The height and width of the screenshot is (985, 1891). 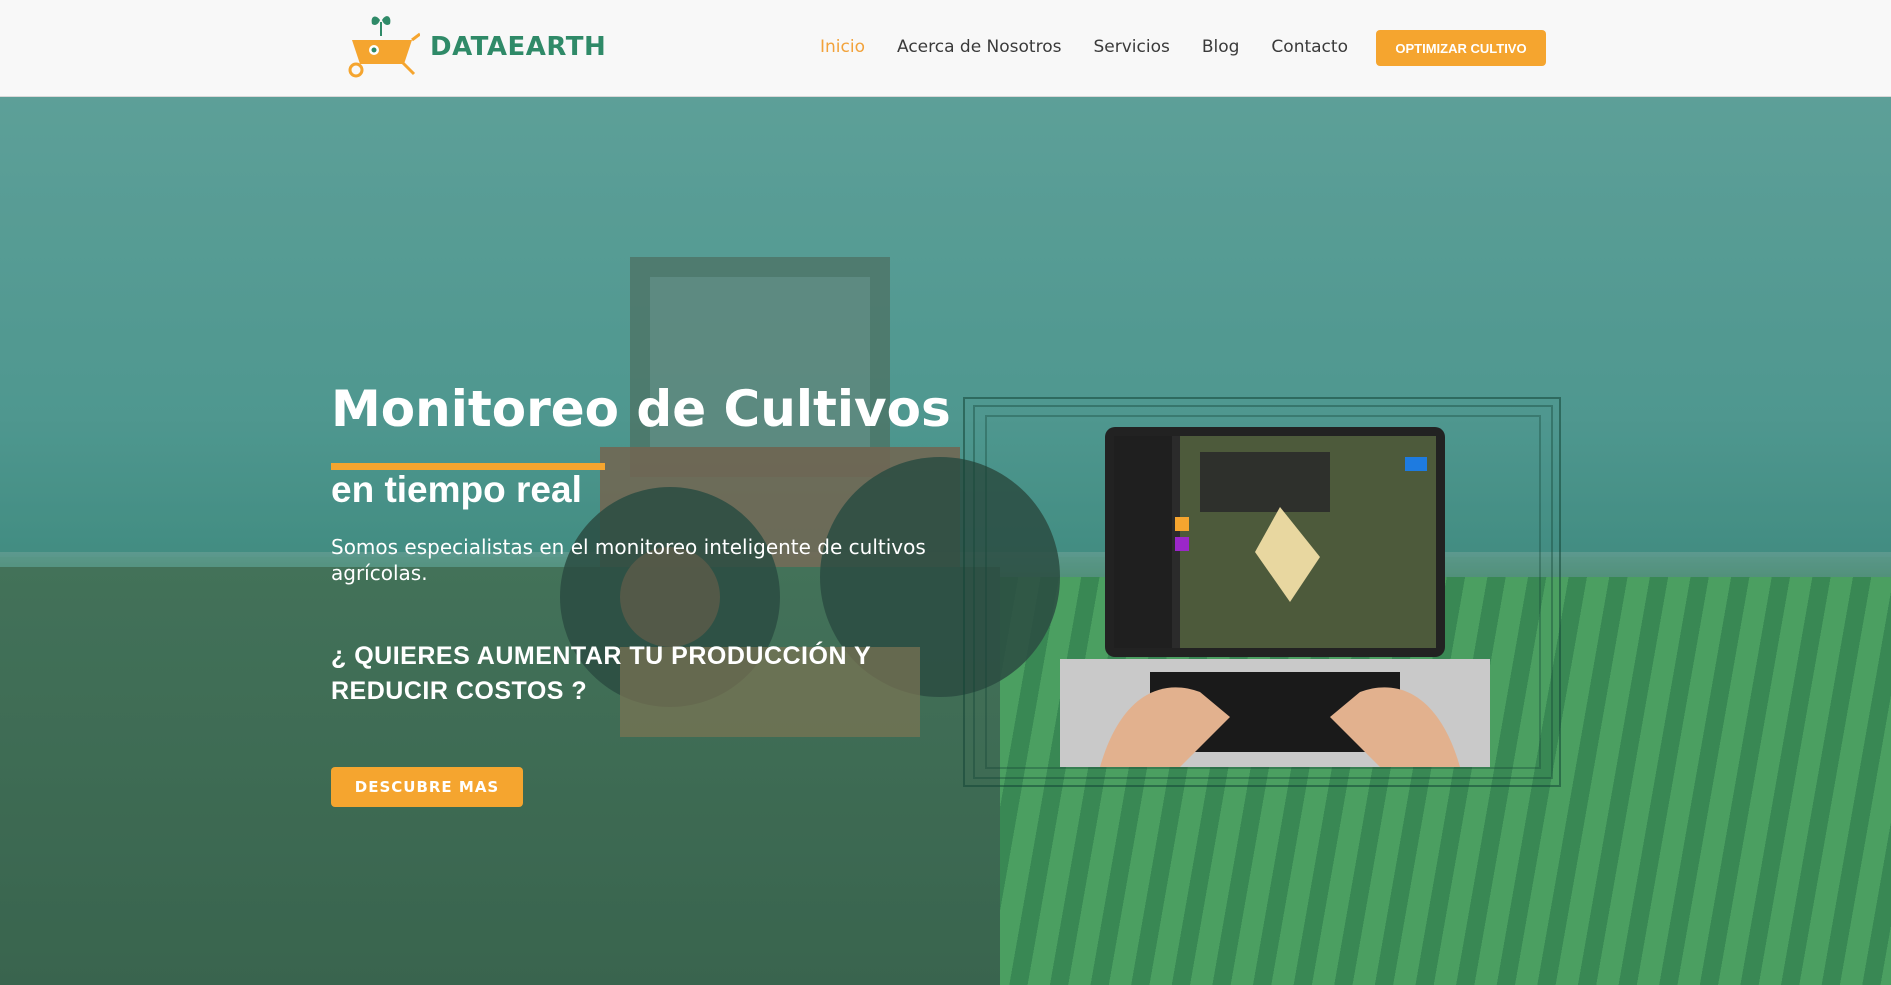 What do you see at coordinates (1461, 48) in the screenshot?
I see `optimizar-cultivo-button: OPTIMIZAR CULTIVO` at bounding box center [1461, 48].